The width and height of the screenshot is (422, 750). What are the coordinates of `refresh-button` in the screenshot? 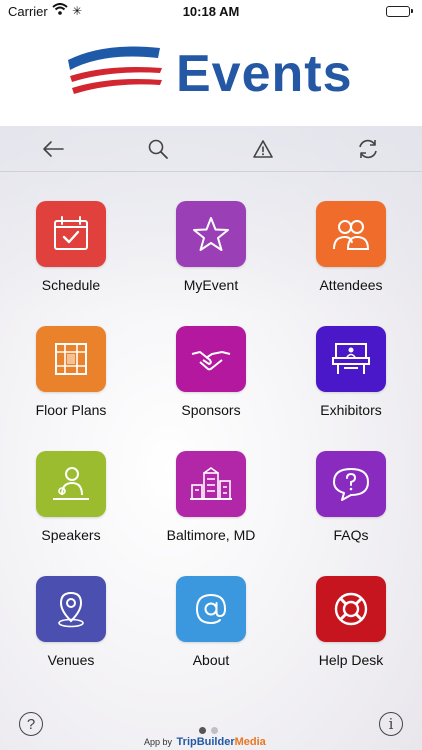 It's located at (368, 149).